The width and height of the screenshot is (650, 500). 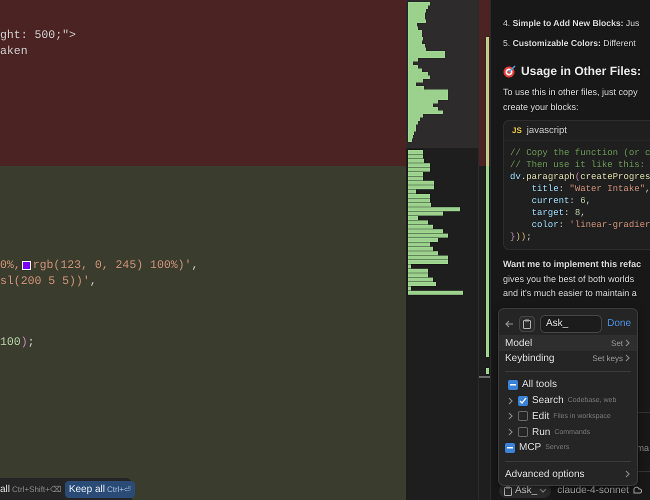 What do you see at coordinates (517, 130) in the screenshot?
I see `js-label: JS` at bounding box center [517, 130].